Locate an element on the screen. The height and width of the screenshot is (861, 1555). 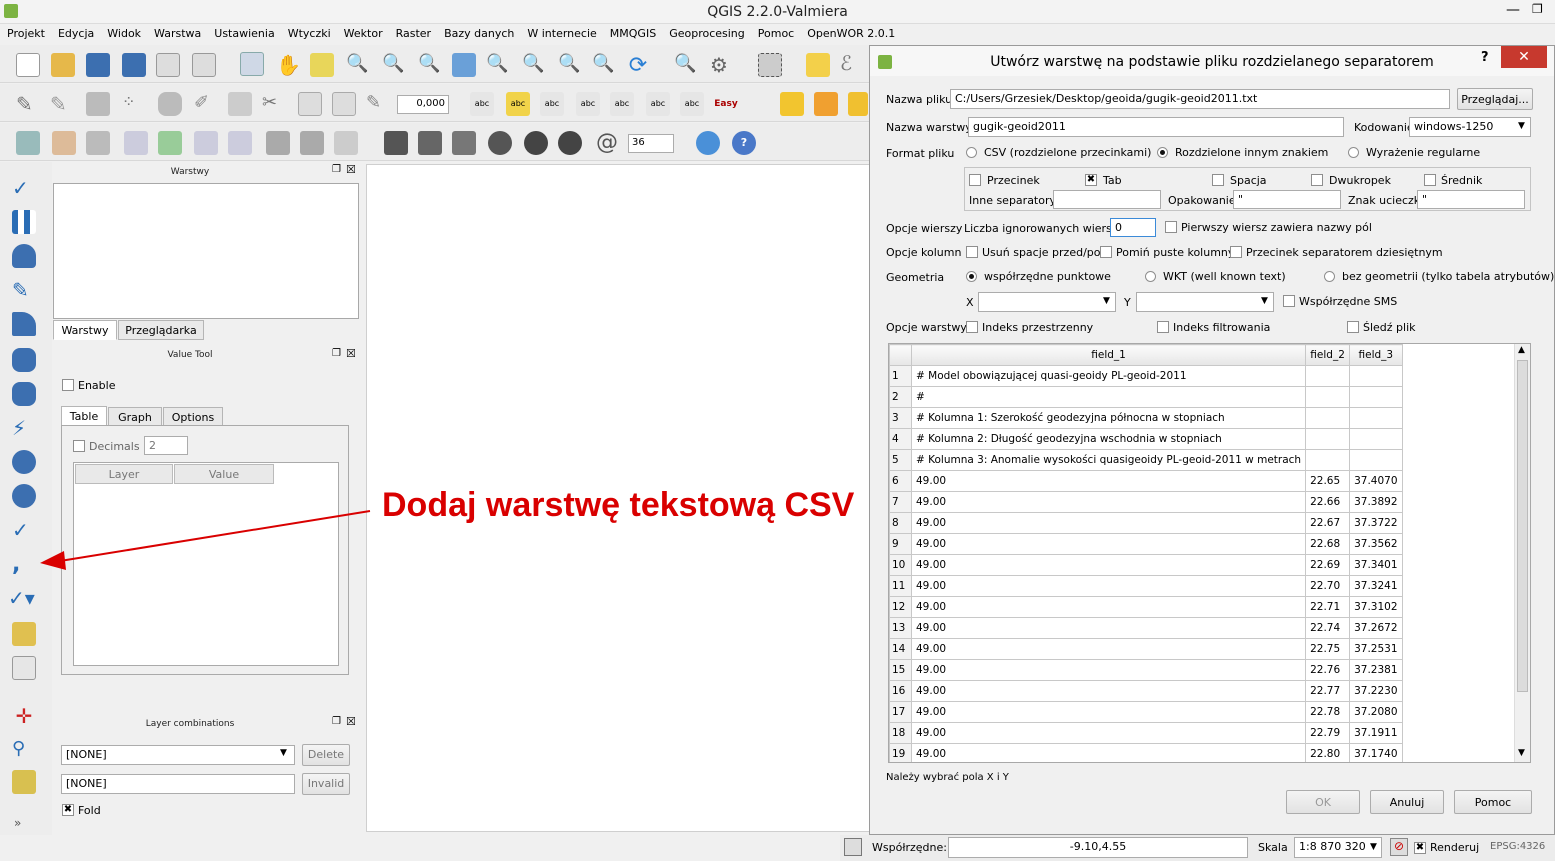
sep-space-checkbox is located at coordinates (1218, 180).